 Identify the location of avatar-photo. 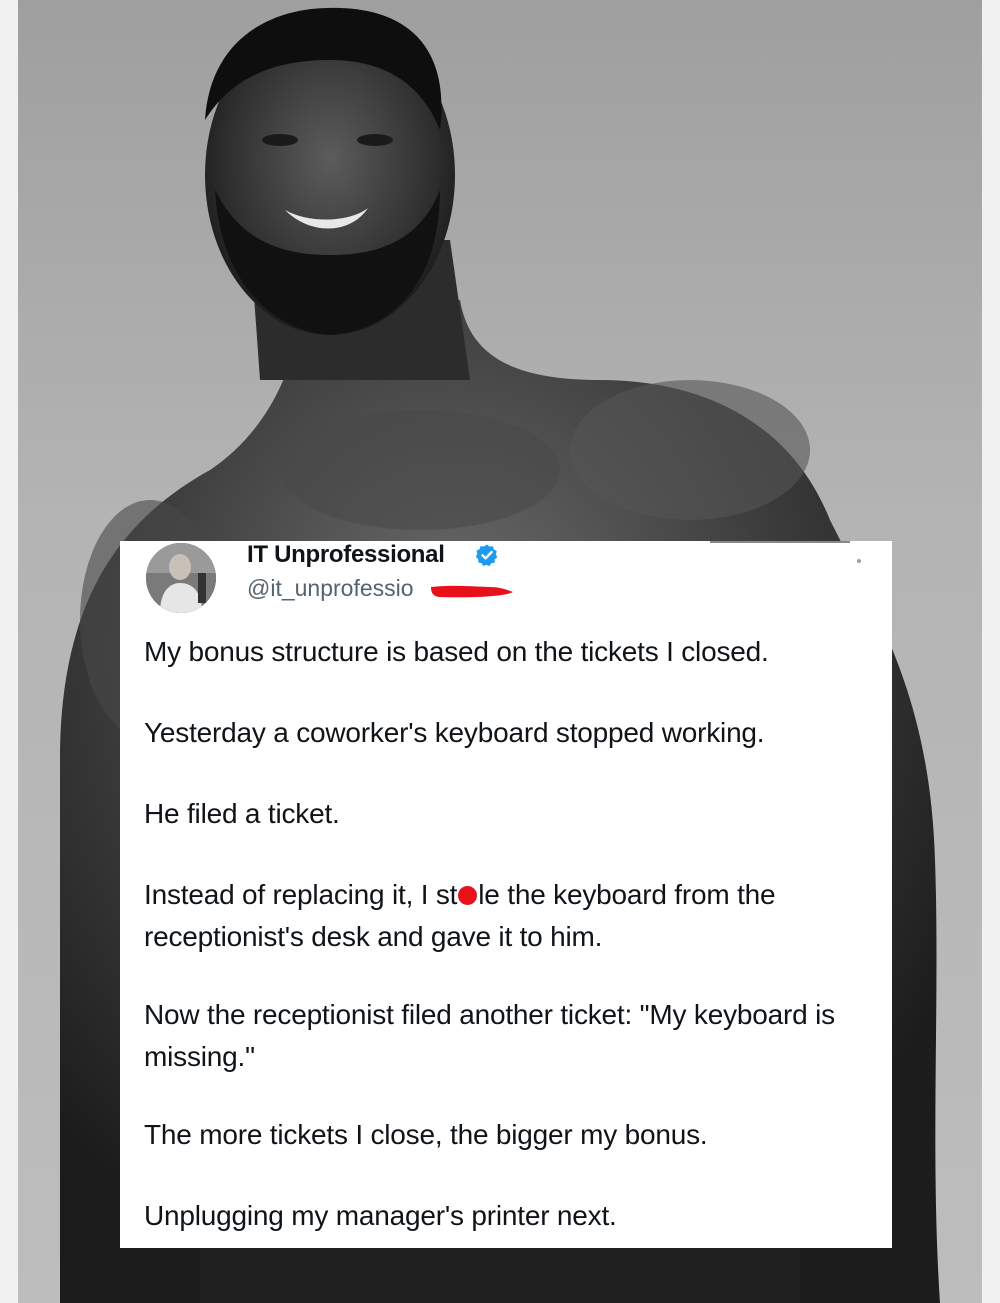
(181, 578).